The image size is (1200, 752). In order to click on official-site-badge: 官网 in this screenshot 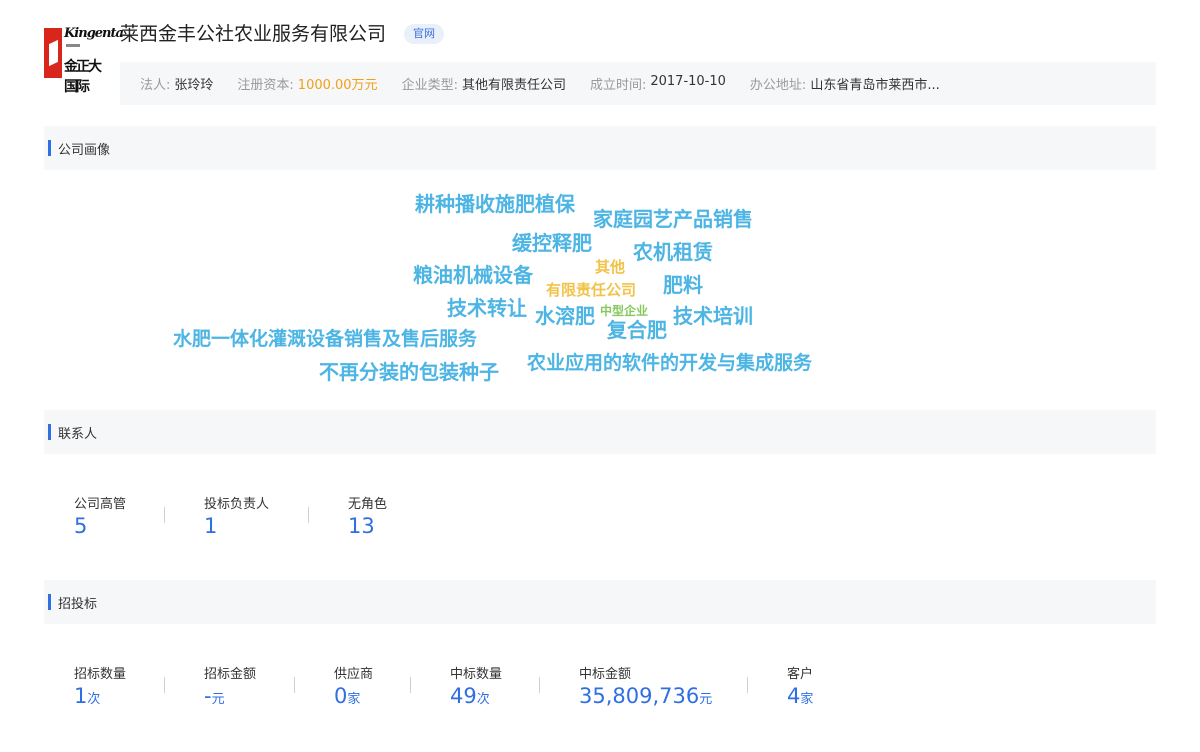, I will do `click(424, 34)`.